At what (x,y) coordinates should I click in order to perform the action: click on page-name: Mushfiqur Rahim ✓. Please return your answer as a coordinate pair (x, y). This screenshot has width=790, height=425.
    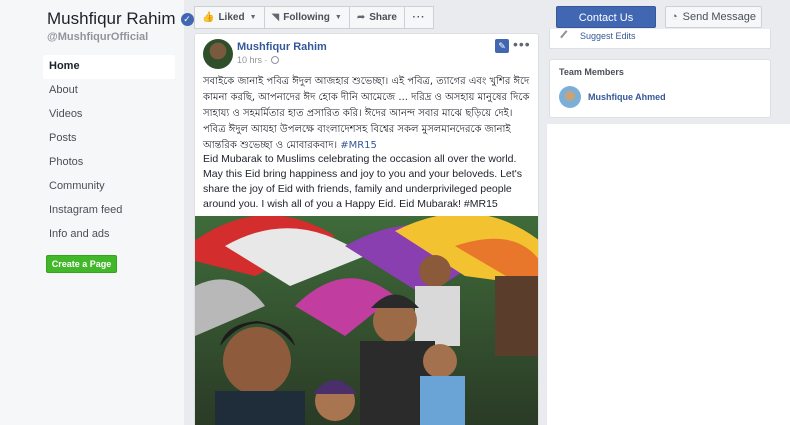
    Looking at the image, I should click on (120, 19).